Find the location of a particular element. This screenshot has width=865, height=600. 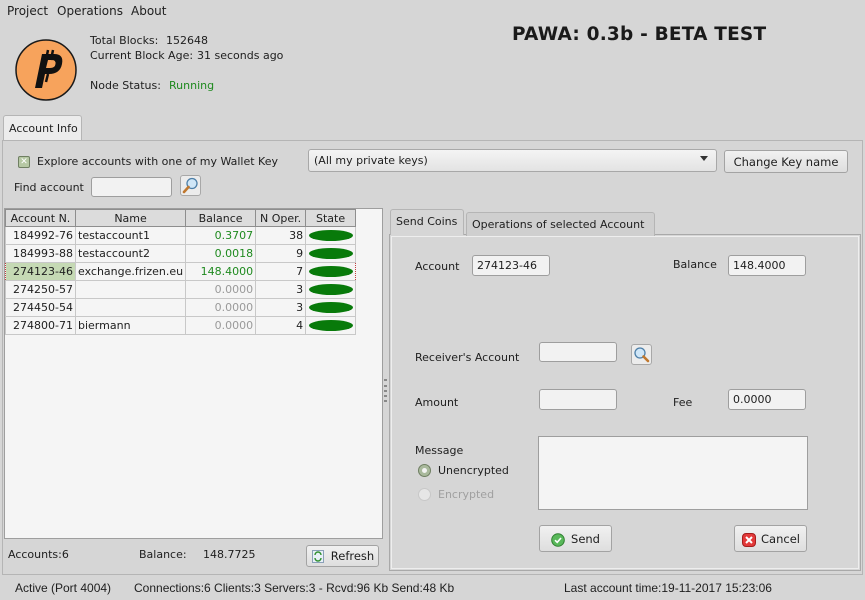

total-balance-label: Balance: is located at coordinates (163, 554).